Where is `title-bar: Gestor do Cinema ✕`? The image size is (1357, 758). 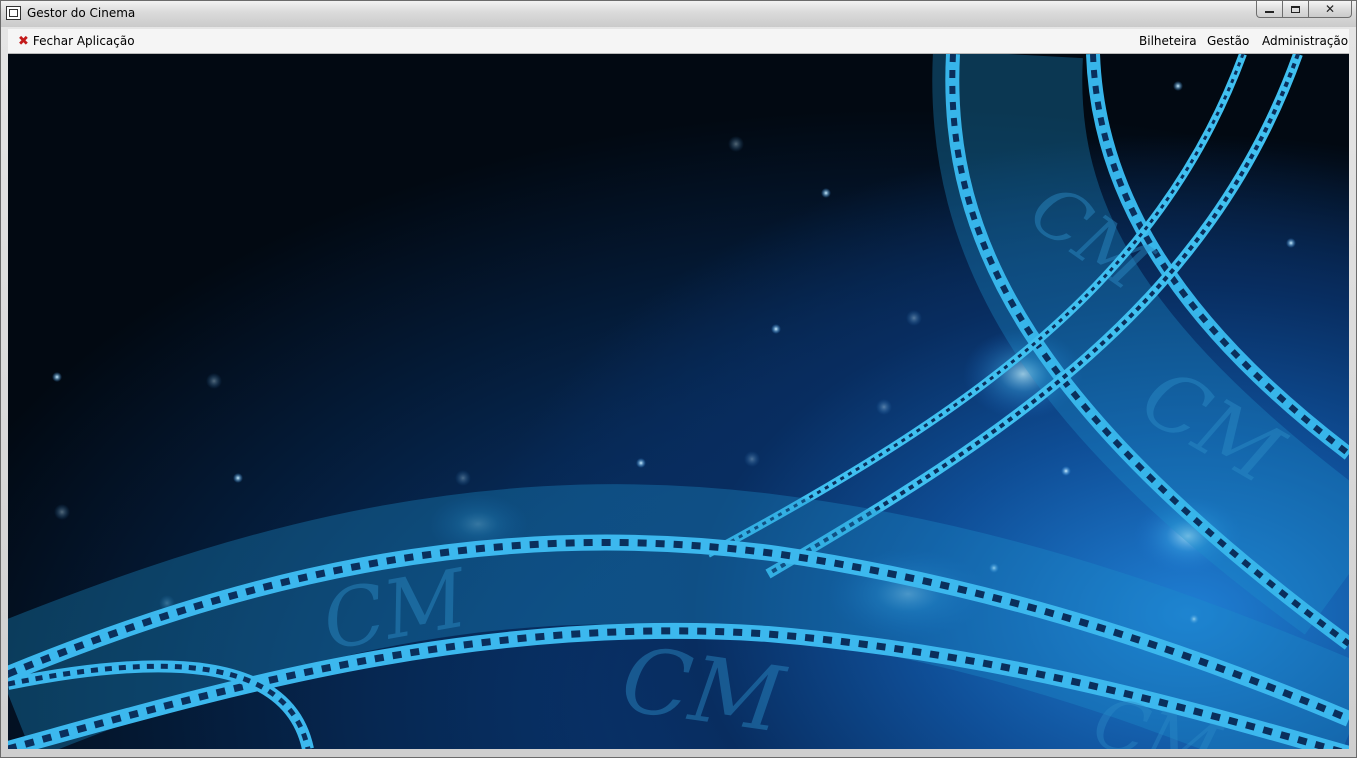
title-bar: Gestor do Cinema ✕ is located at coordinates (678, 14).